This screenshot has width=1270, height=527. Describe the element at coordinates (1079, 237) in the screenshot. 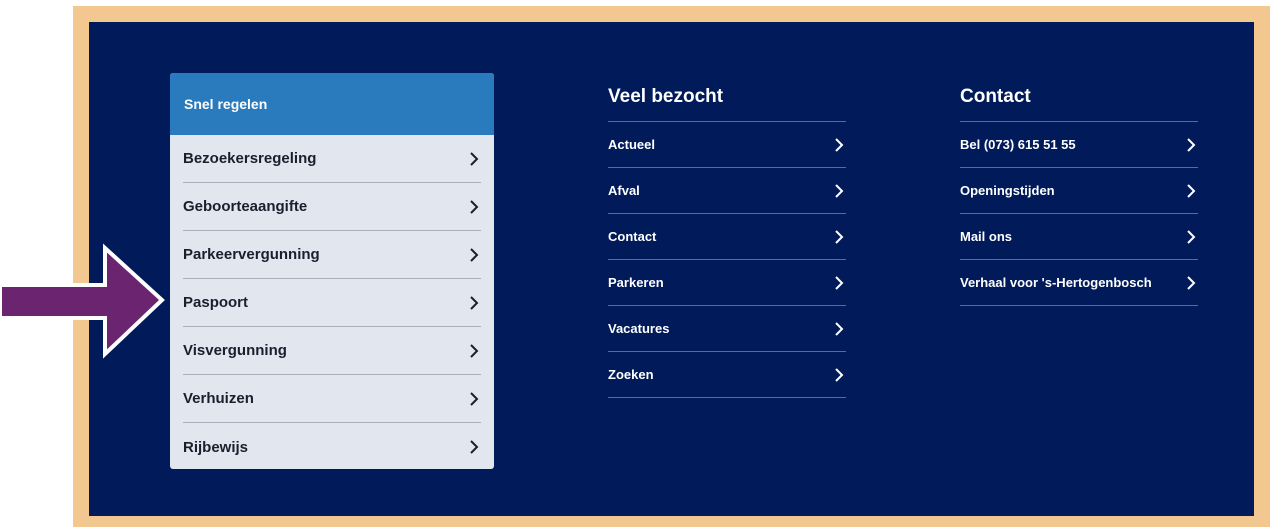

I see `link-mail: Mail ons` at that location.